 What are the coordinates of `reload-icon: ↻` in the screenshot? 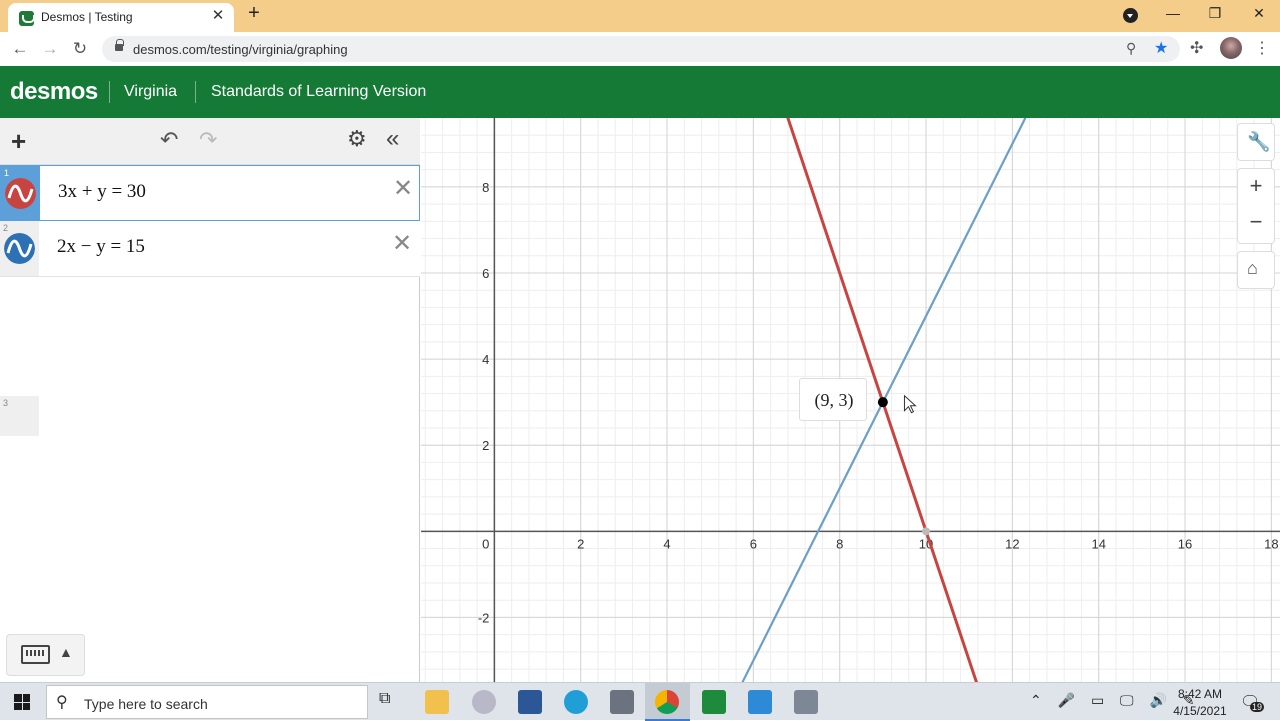 It's located at (80, 49).